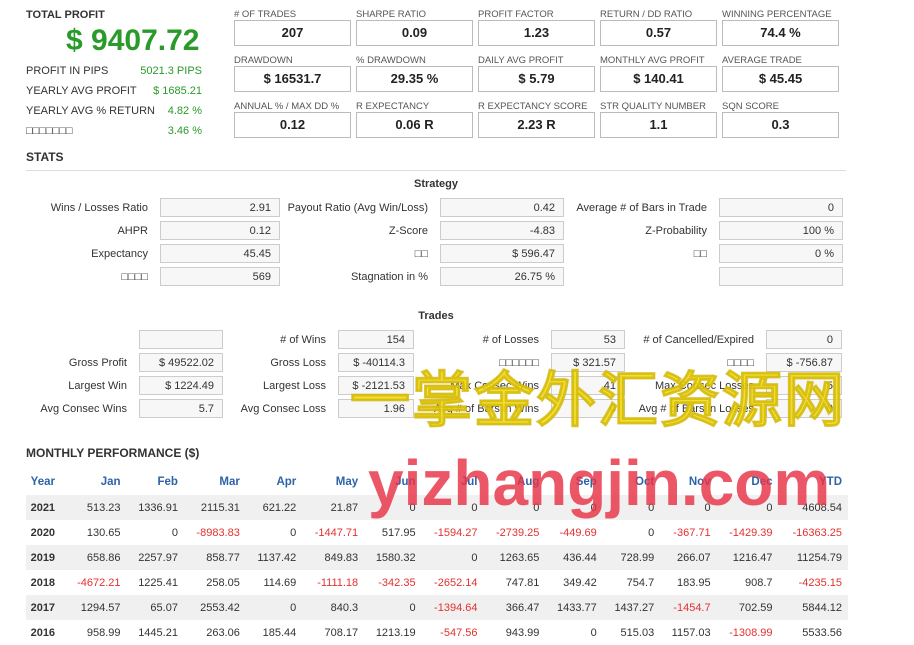  I want to click on stats-title: STATS, so click(45, 157).